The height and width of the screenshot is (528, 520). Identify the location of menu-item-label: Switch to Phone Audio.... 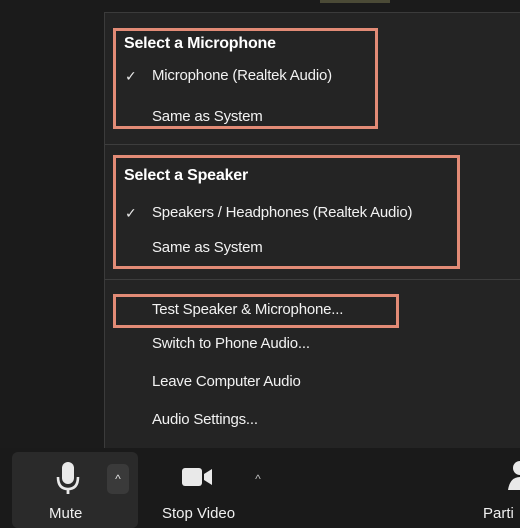
(231, 343).